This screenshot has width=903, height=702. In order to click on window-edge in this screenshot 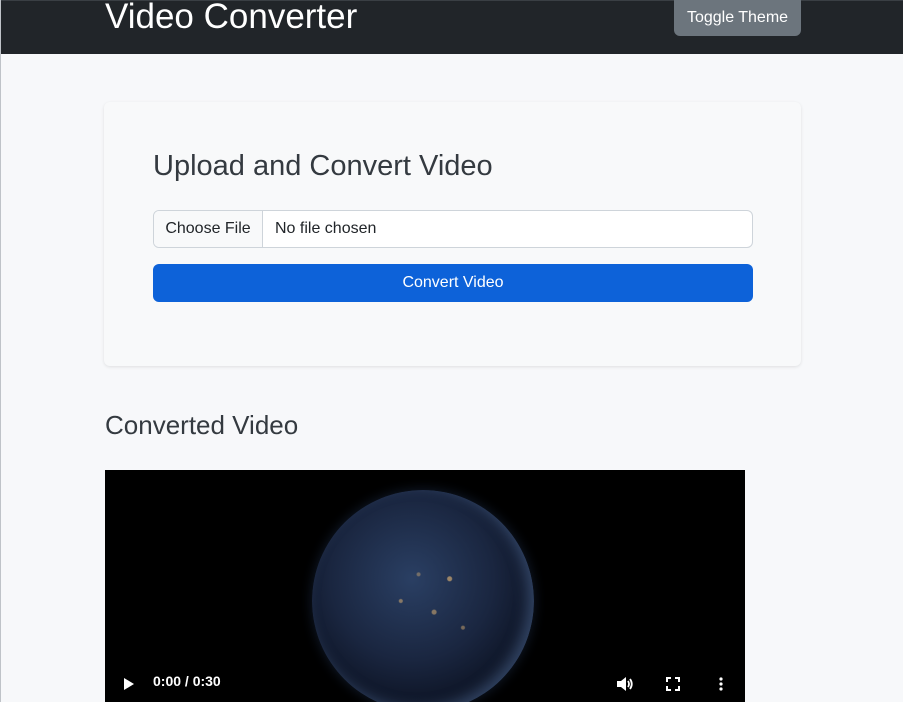, I will do `click(0, 351)`.